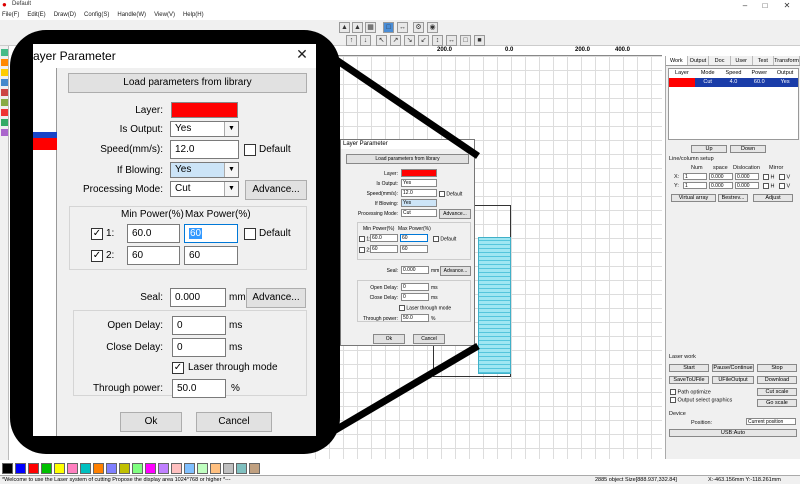 The image size is (800, 484). What do you see at coordinates (183, 188) in the screenshot?
I see `processing-mode-value: Cut` at bounding box center [183, 188].